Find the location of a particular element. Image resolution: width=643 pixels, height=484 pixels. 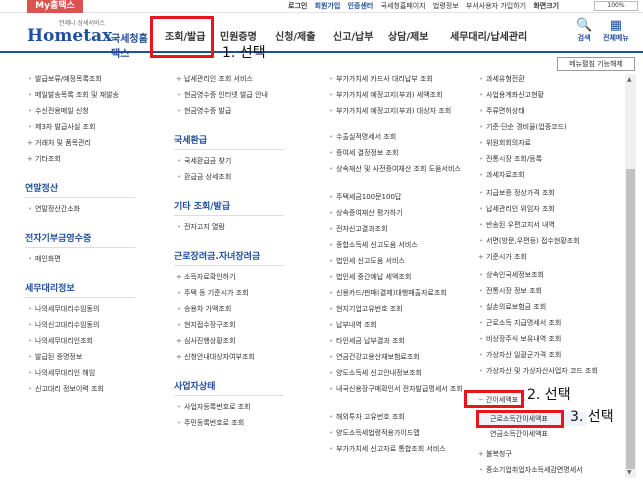

menu-item: 근로소득 지급명세서 조회 is located at coordinates (520, 323).